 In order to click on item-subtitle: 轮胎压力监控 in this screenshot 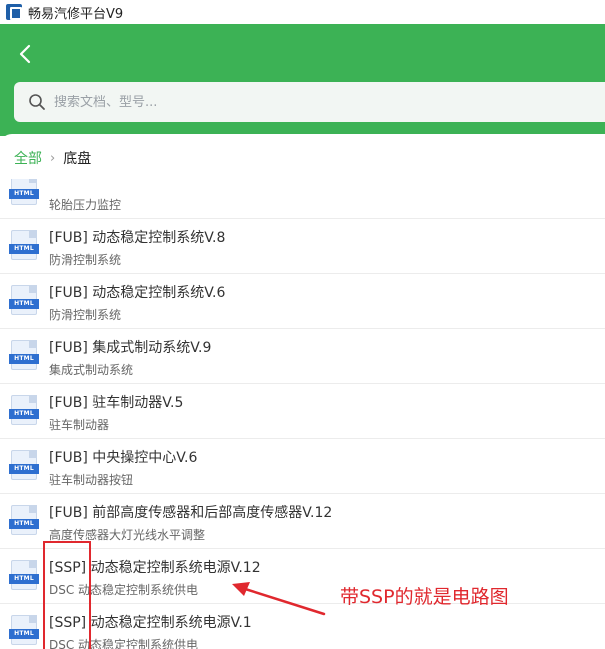, I will do `click(85, 205)`.